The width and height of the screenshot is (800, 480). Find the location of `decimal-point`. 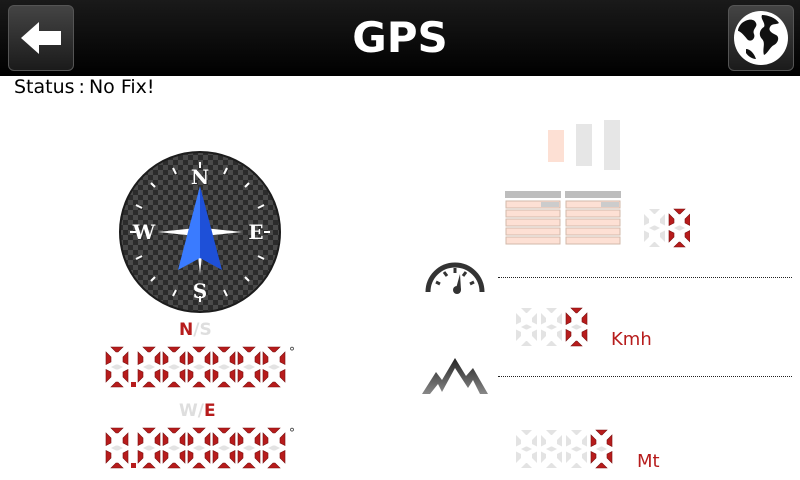

decimal-point is located at coordinates (133, 384).